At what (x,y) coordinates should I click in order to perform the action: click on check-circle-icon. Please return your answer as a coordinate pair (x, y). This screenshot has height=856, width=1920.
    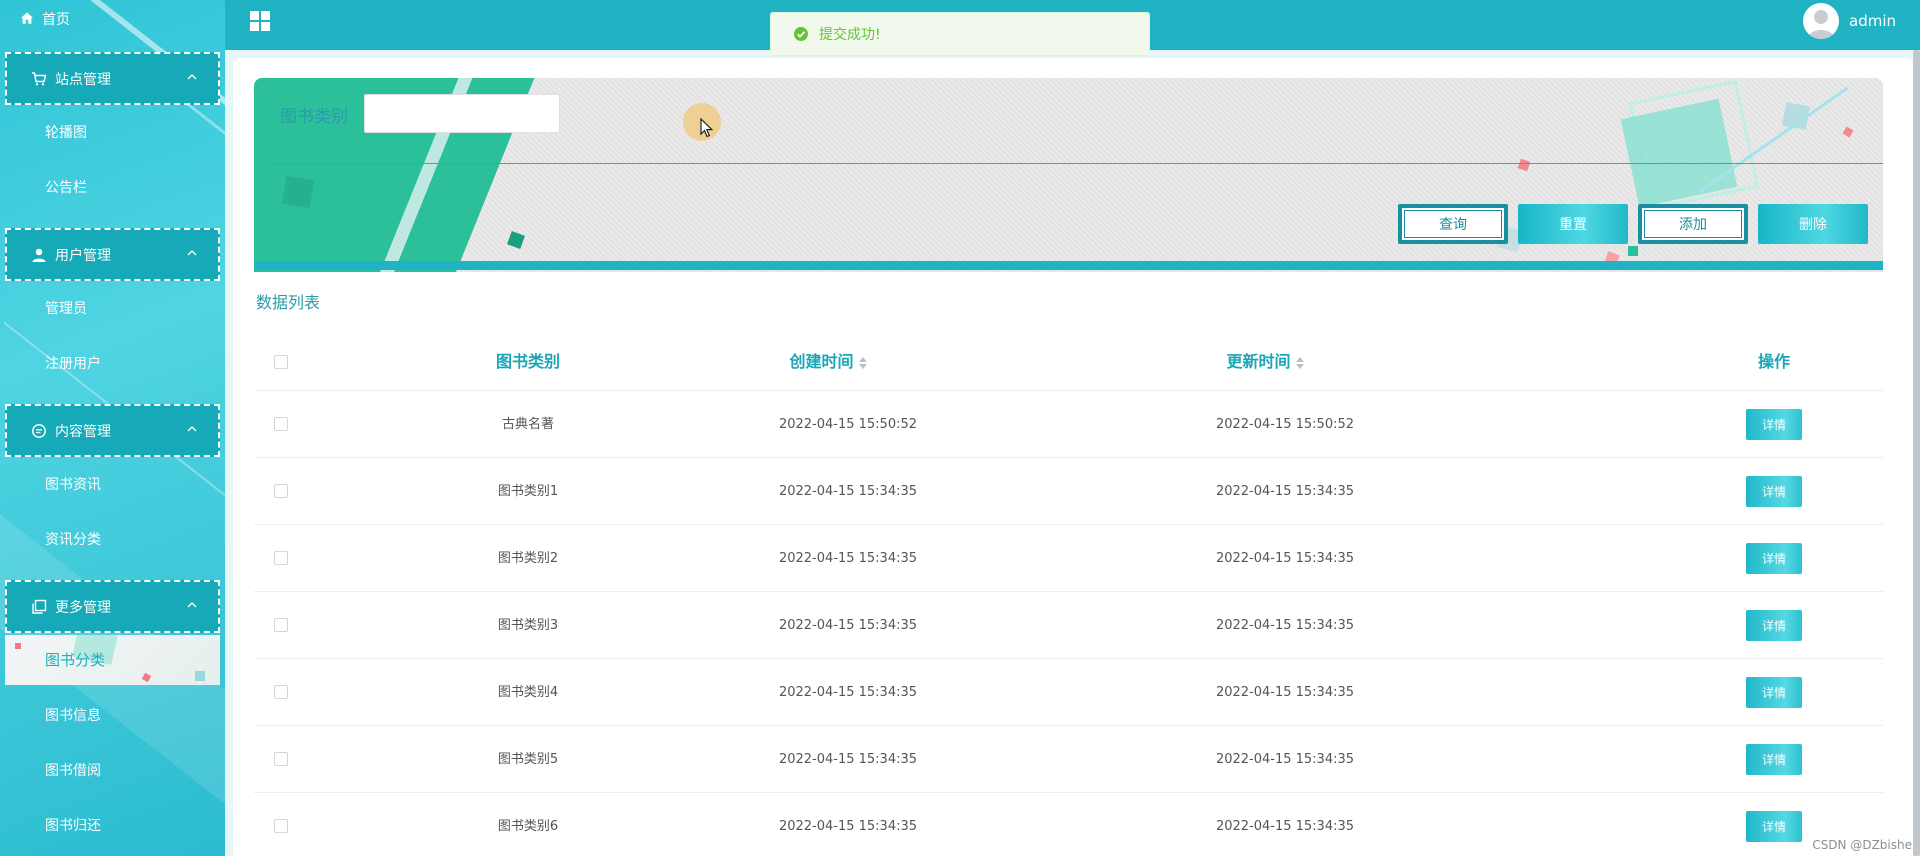
    Looking at the image, I should click on (801, 34).